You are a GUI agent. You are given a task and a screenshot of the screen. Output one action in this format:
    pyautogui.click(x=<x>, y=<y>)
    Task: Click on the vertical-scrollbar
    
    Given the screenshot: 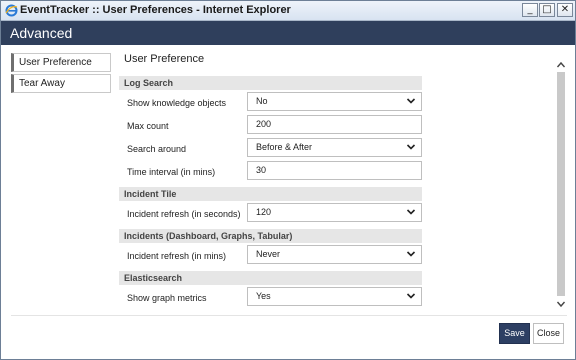 What is the action you would take?
    pyautogui.click(x=561, y=185)
    